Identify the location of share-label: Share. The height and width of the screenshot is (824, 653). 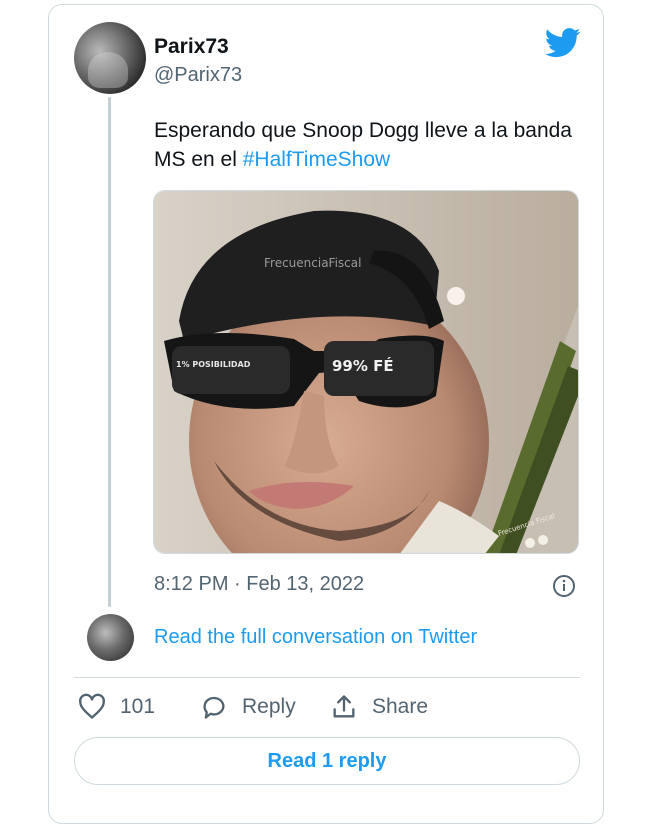
(400, 706).